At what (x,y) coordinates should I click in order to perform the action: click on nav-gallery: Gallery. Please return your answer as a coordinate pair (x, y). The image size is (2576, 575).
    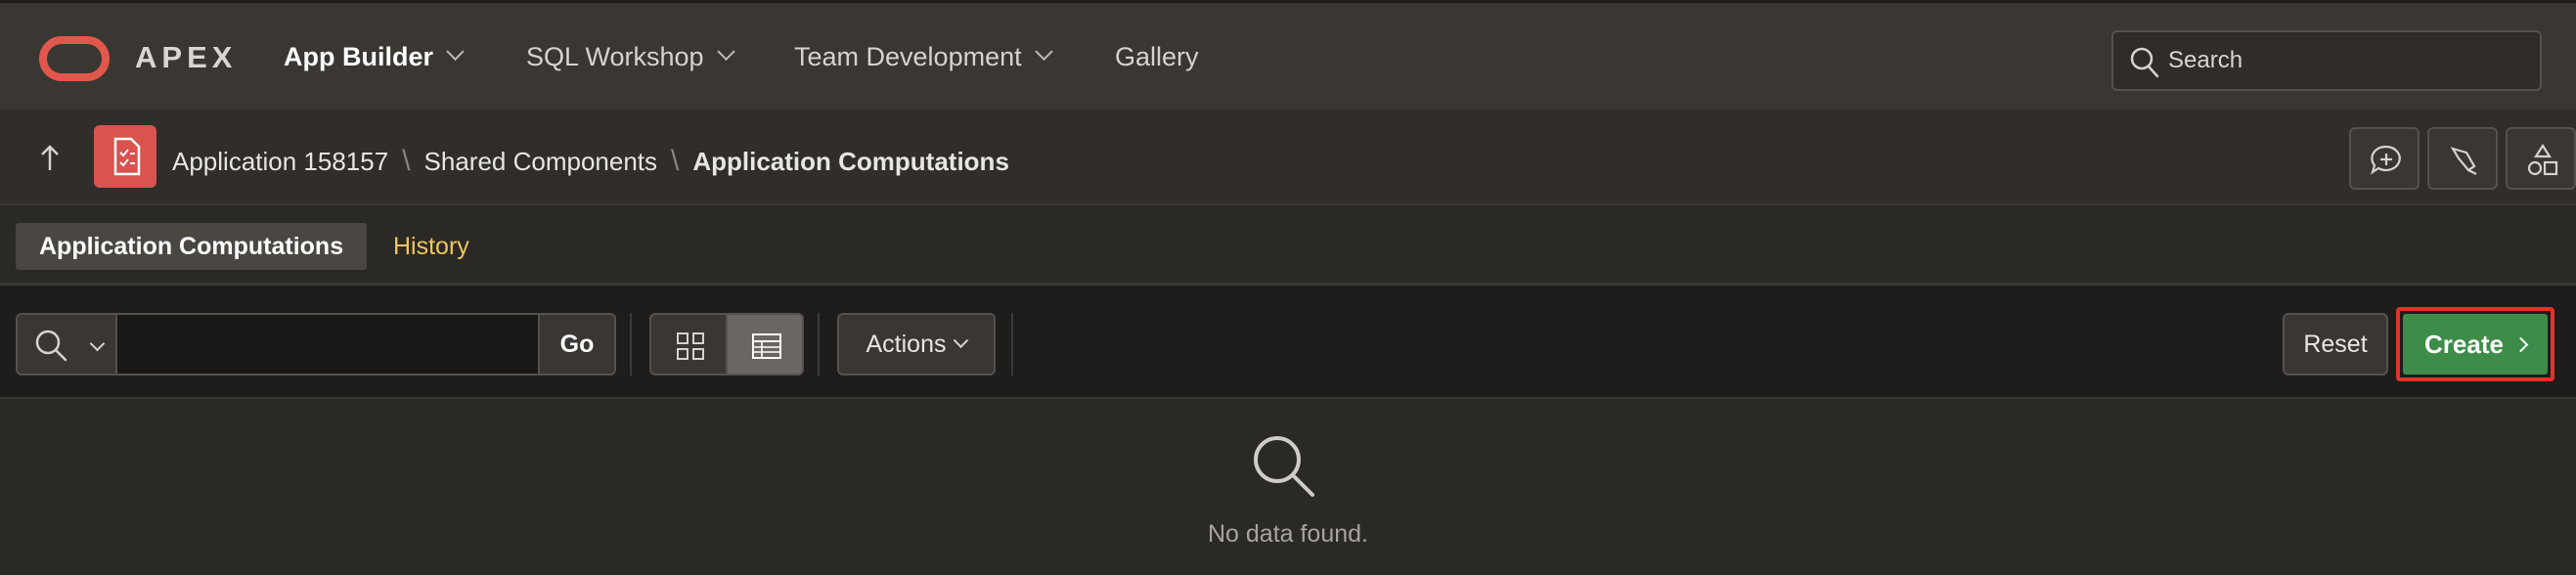
    Looking at the image, I should click on (1157, 57).